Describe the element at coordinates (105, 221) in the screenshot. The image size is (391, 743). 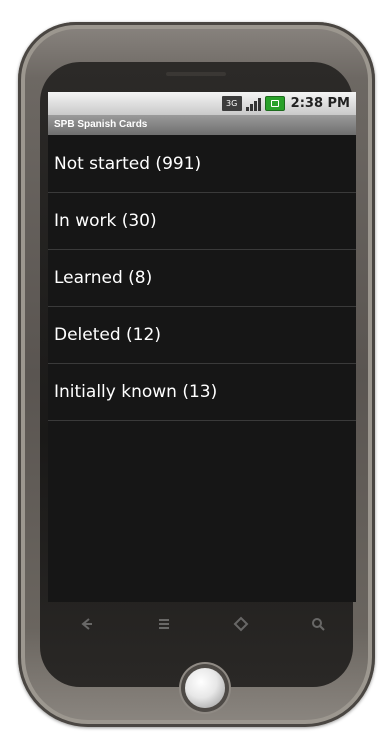
I see `list-item-label: In work (30)` at that location.